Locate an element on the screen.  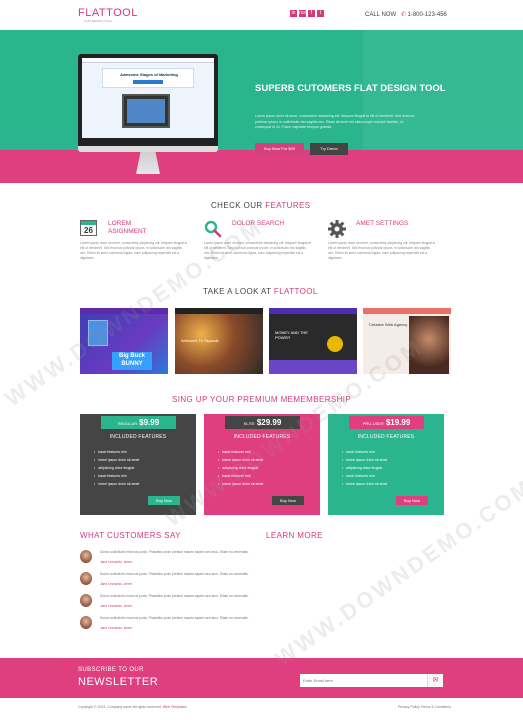
newsletter-subscribe-label: SUBSCRIBE TO OUR is located at coordinates (111, 670).